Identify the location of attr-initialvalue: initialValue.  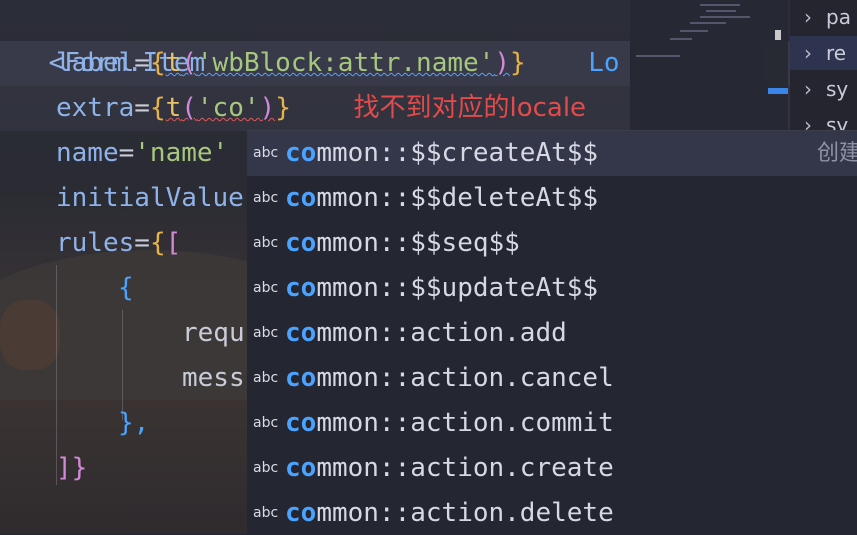
(150, 198).